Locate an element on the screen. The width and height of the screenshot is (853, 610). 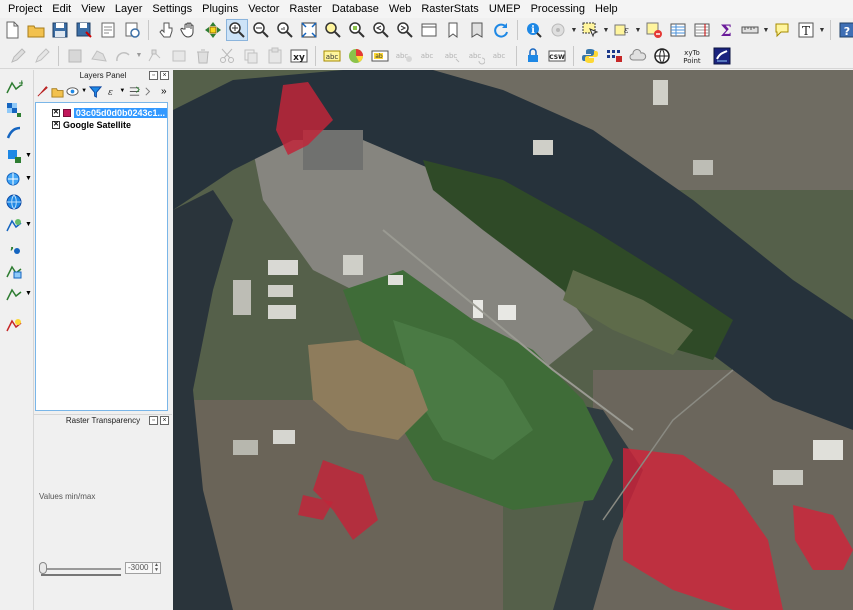
add-postgis-icon is located at coordinates (14, 156).